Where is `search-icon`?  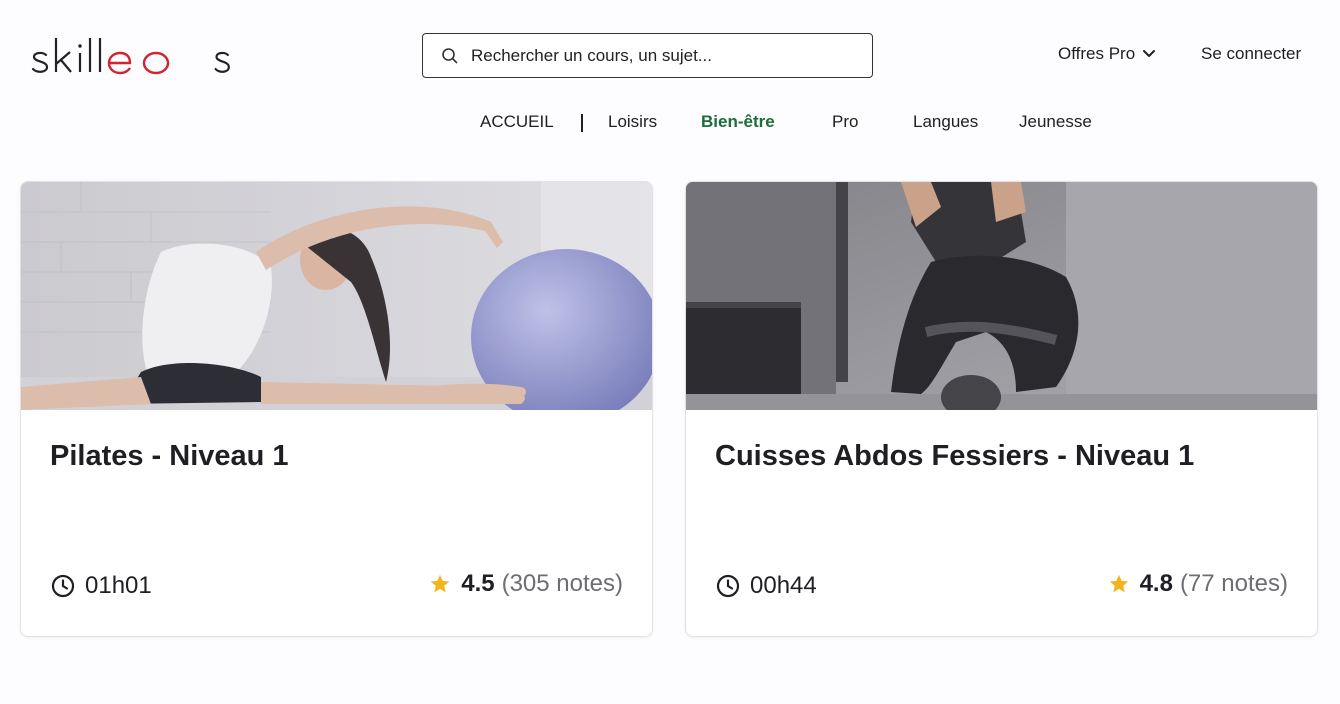
search-icon is located at coordinates (450, 56).